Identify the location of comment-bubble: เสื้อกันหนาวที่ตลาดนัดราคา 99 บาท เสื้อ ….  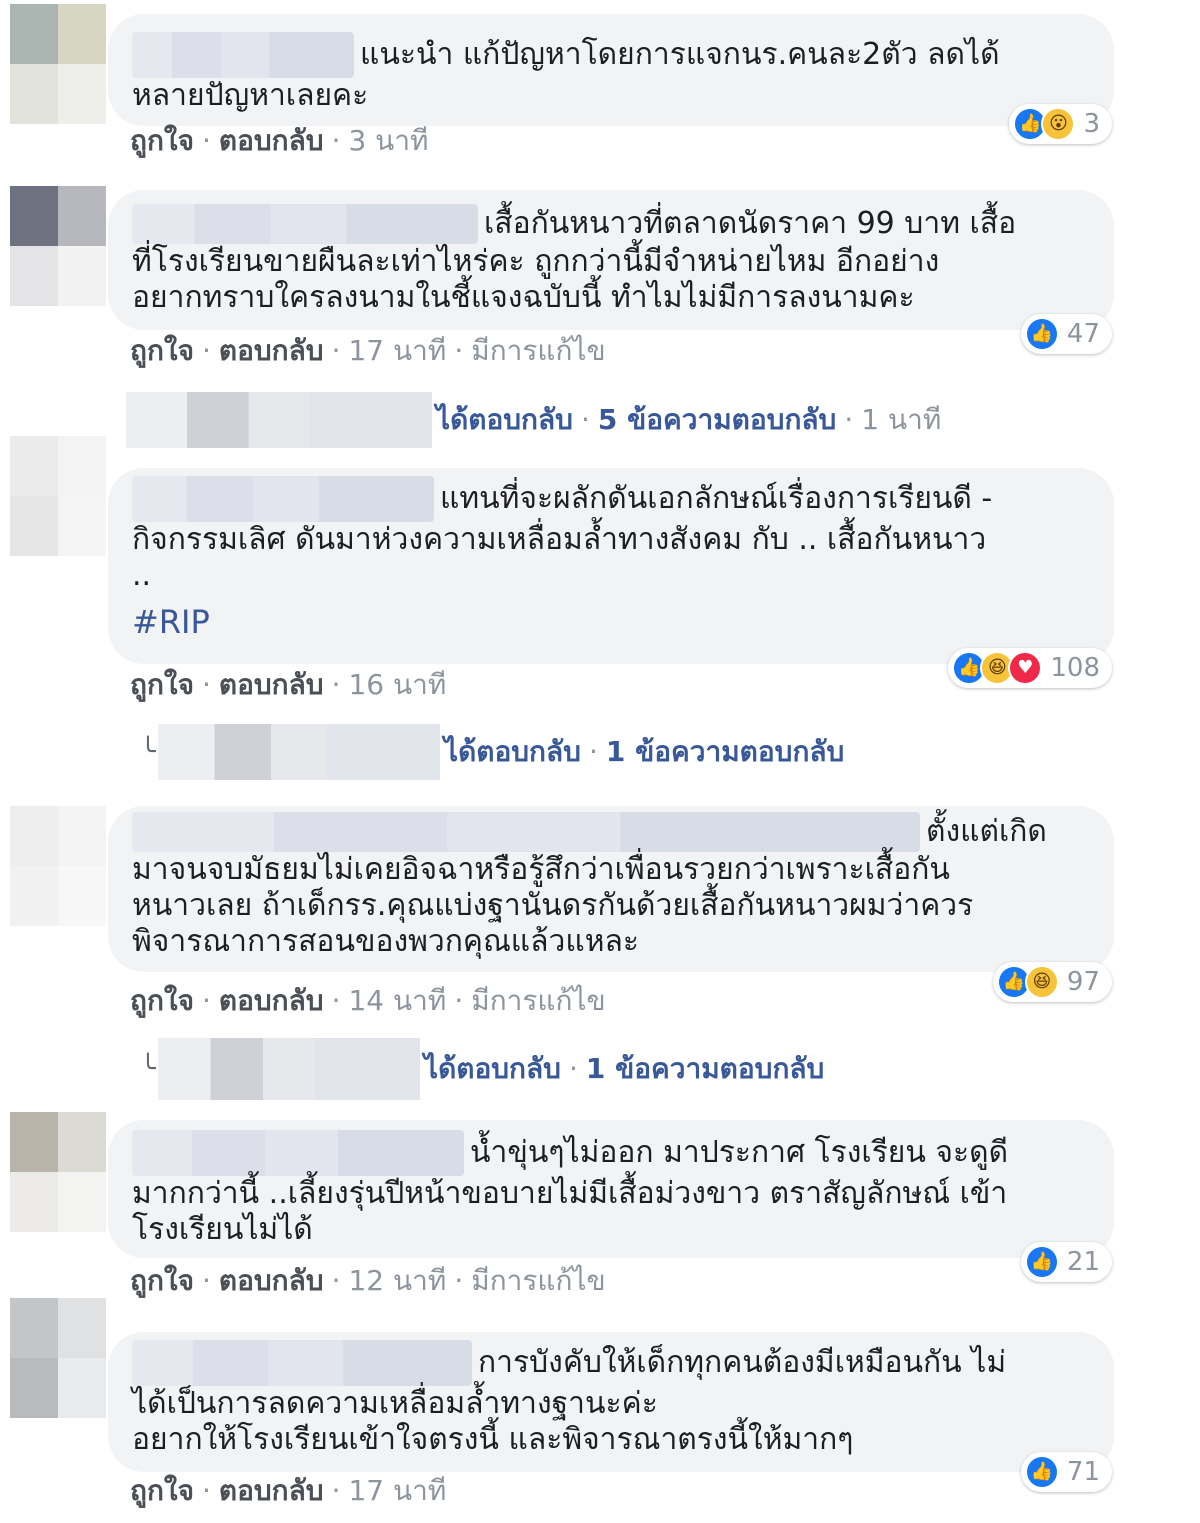
(611, 260).